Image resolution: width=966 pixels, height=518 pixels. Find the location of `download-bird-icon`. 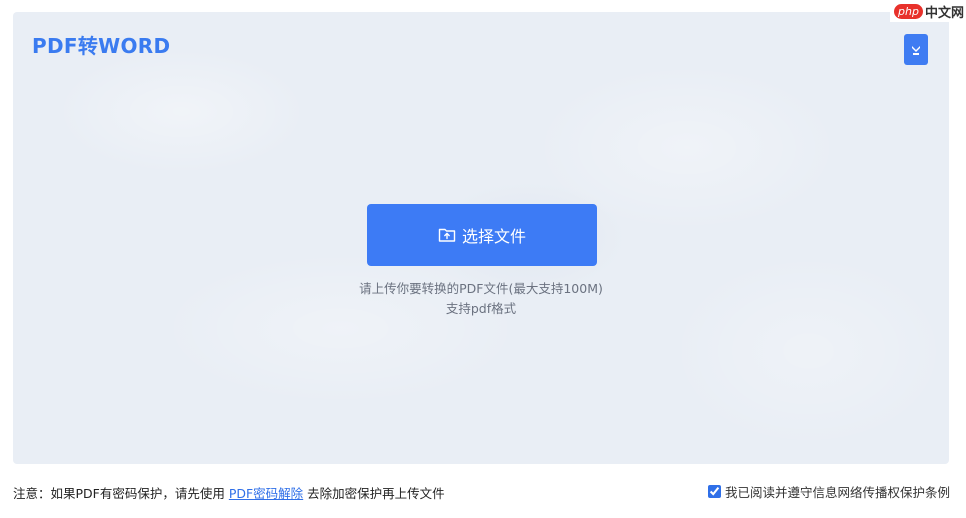

download-bird-icon is located at coordinates (916, 50).